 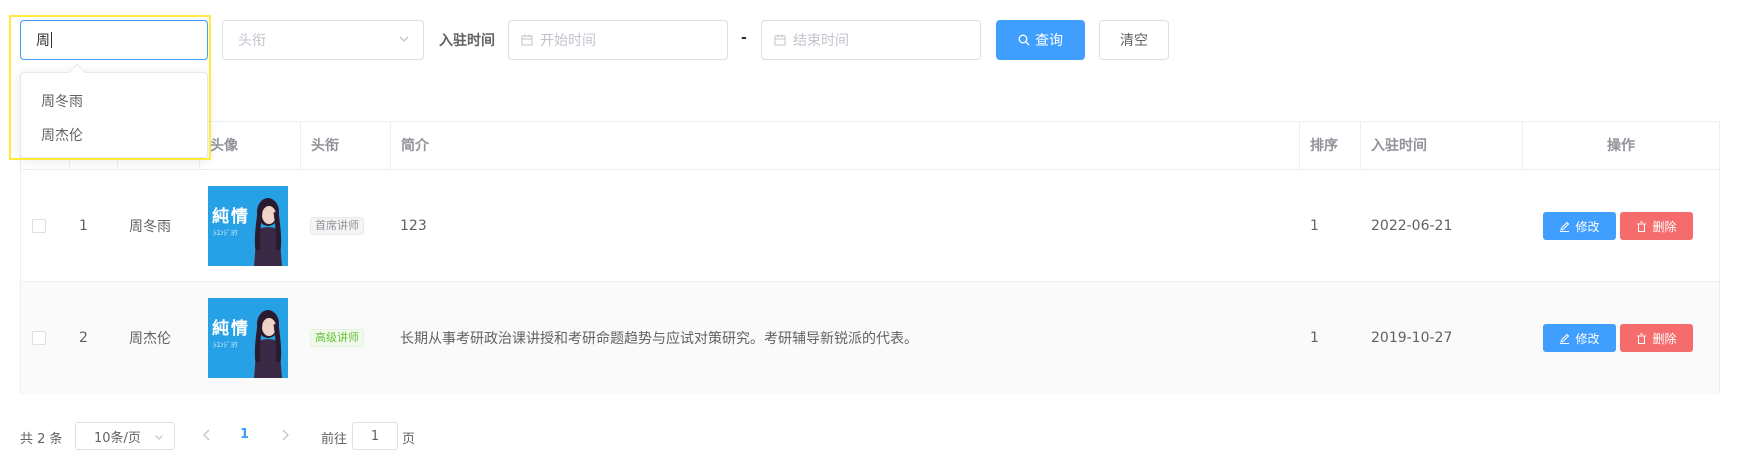 What do you see at coordinates (1399, 146) in the screenshot?
I see `header-join-date: 入驻时间` at bounding box center [1399, 146].